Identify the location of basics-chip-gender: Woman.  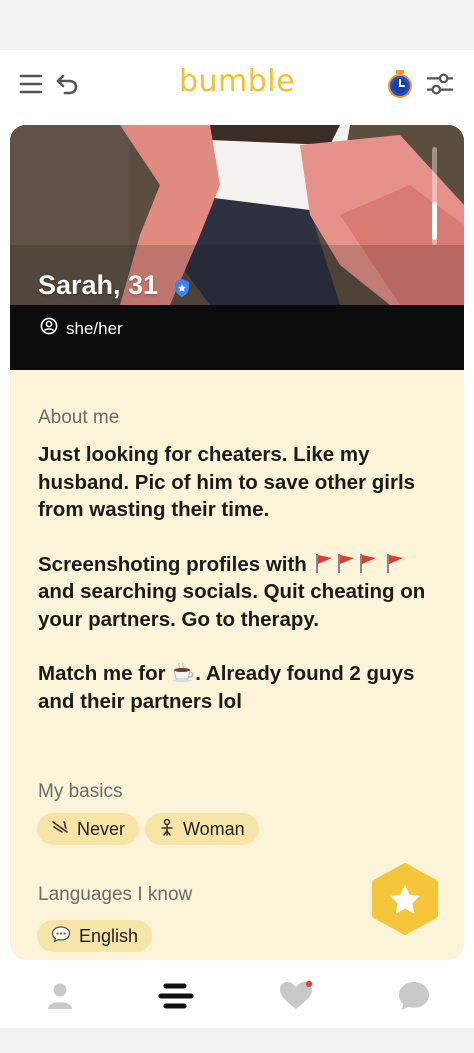
(202, 829).